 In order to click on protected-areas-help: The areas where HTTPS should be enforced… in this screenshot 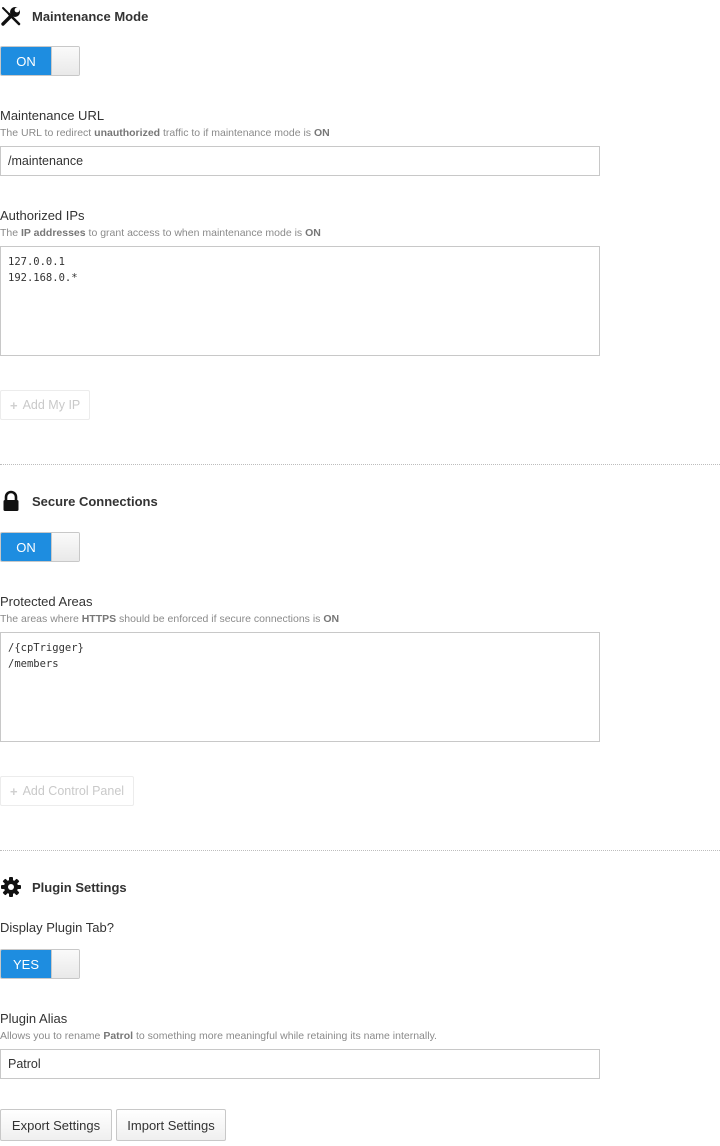, I will do `click(170, 619)`.